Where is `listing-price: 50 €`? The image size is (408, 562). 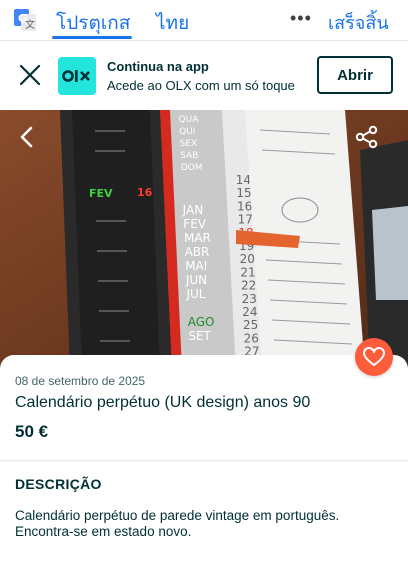
listing-price: 50 € is located at coordinates (32, 431).